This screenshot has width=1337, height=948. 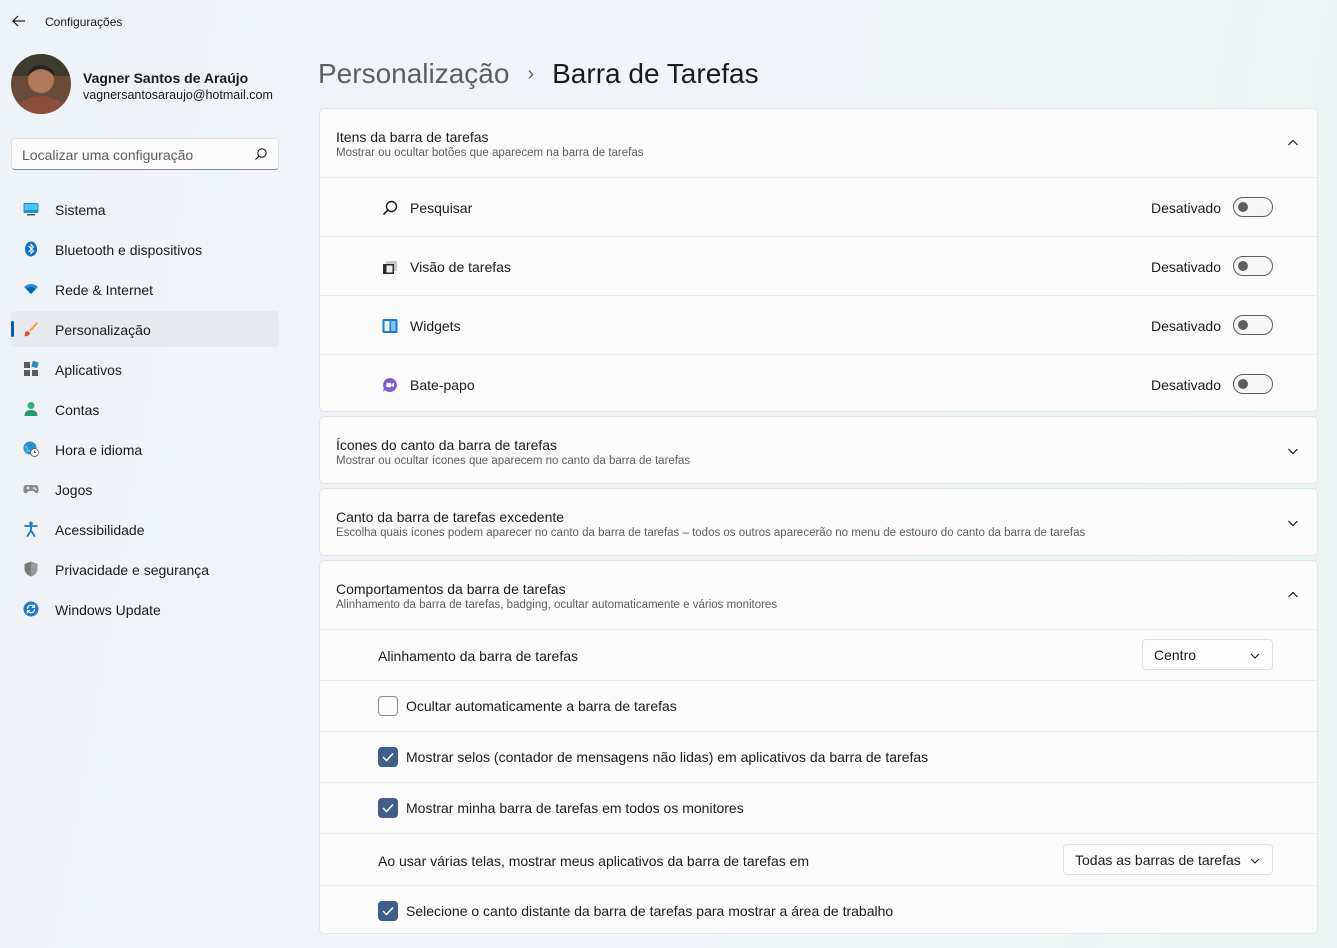 I want to click on badges-checkbox, so click(x=388, y=757).